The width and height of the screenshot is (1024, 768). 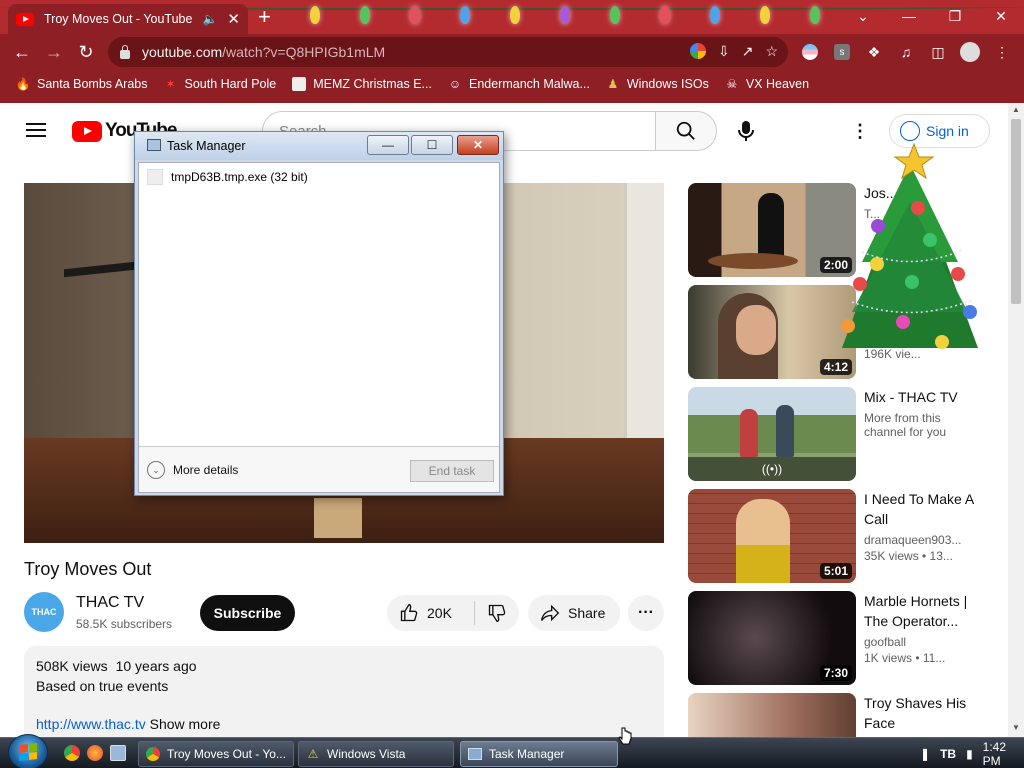 What do you see at coordinates (313, 754) in the screenshot?
I see `warning-icon: ⚠` at bounding box center [313, 754].